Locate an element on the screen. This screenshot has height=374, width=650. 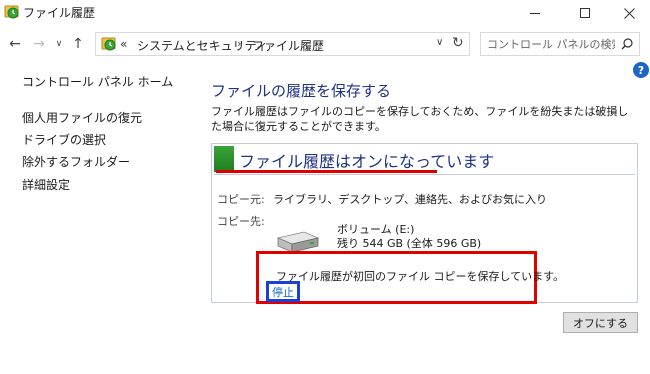
turn-off-button: オフにする is located at coordinates (600, 322).